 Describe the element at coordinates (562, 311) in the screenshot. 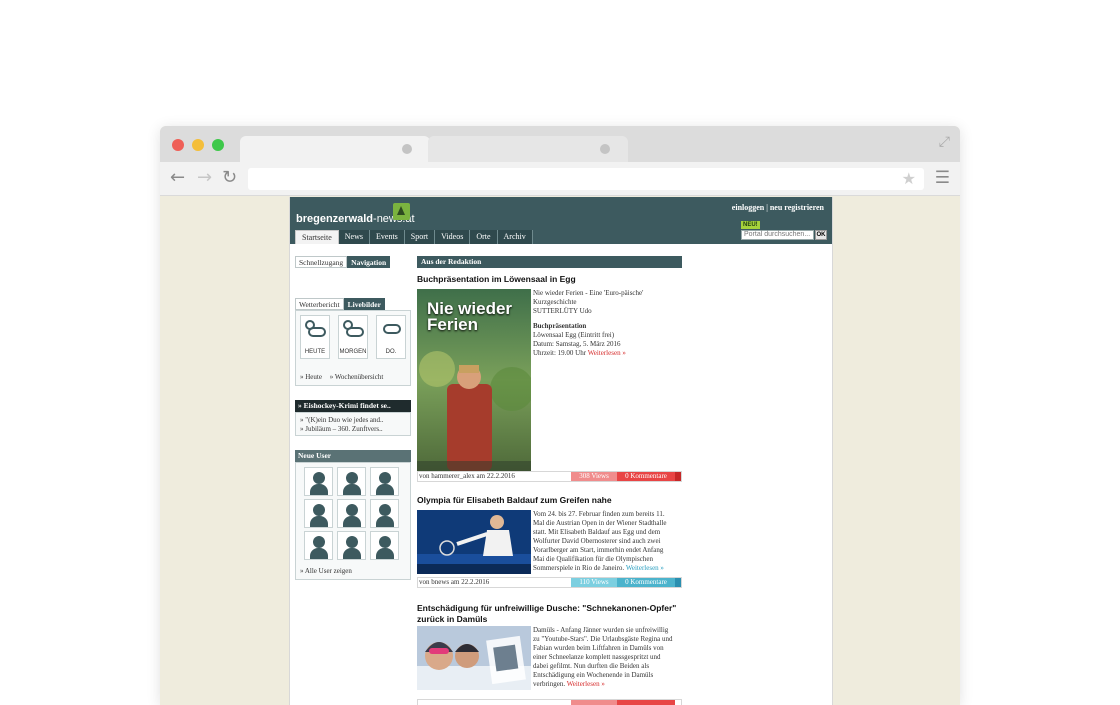

I see `article-line: SUTTERLÜTY Udo` at that location.